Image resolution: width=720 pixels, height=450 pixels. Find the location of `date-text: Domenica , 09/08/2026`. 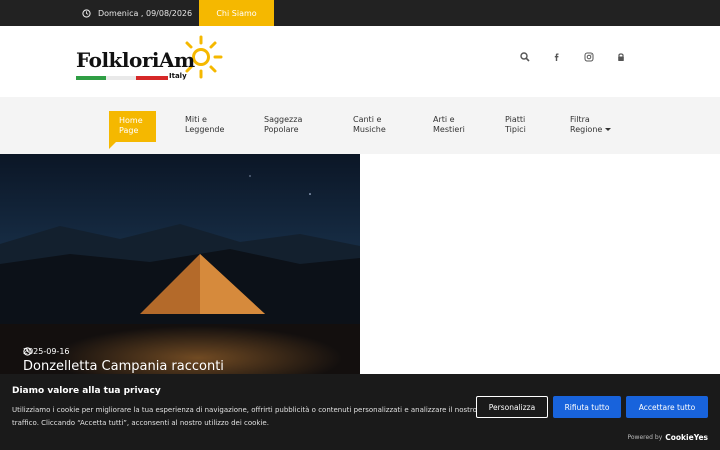

date-text: Domenica , 09/08/2026 is located at coordinates (145, 13).